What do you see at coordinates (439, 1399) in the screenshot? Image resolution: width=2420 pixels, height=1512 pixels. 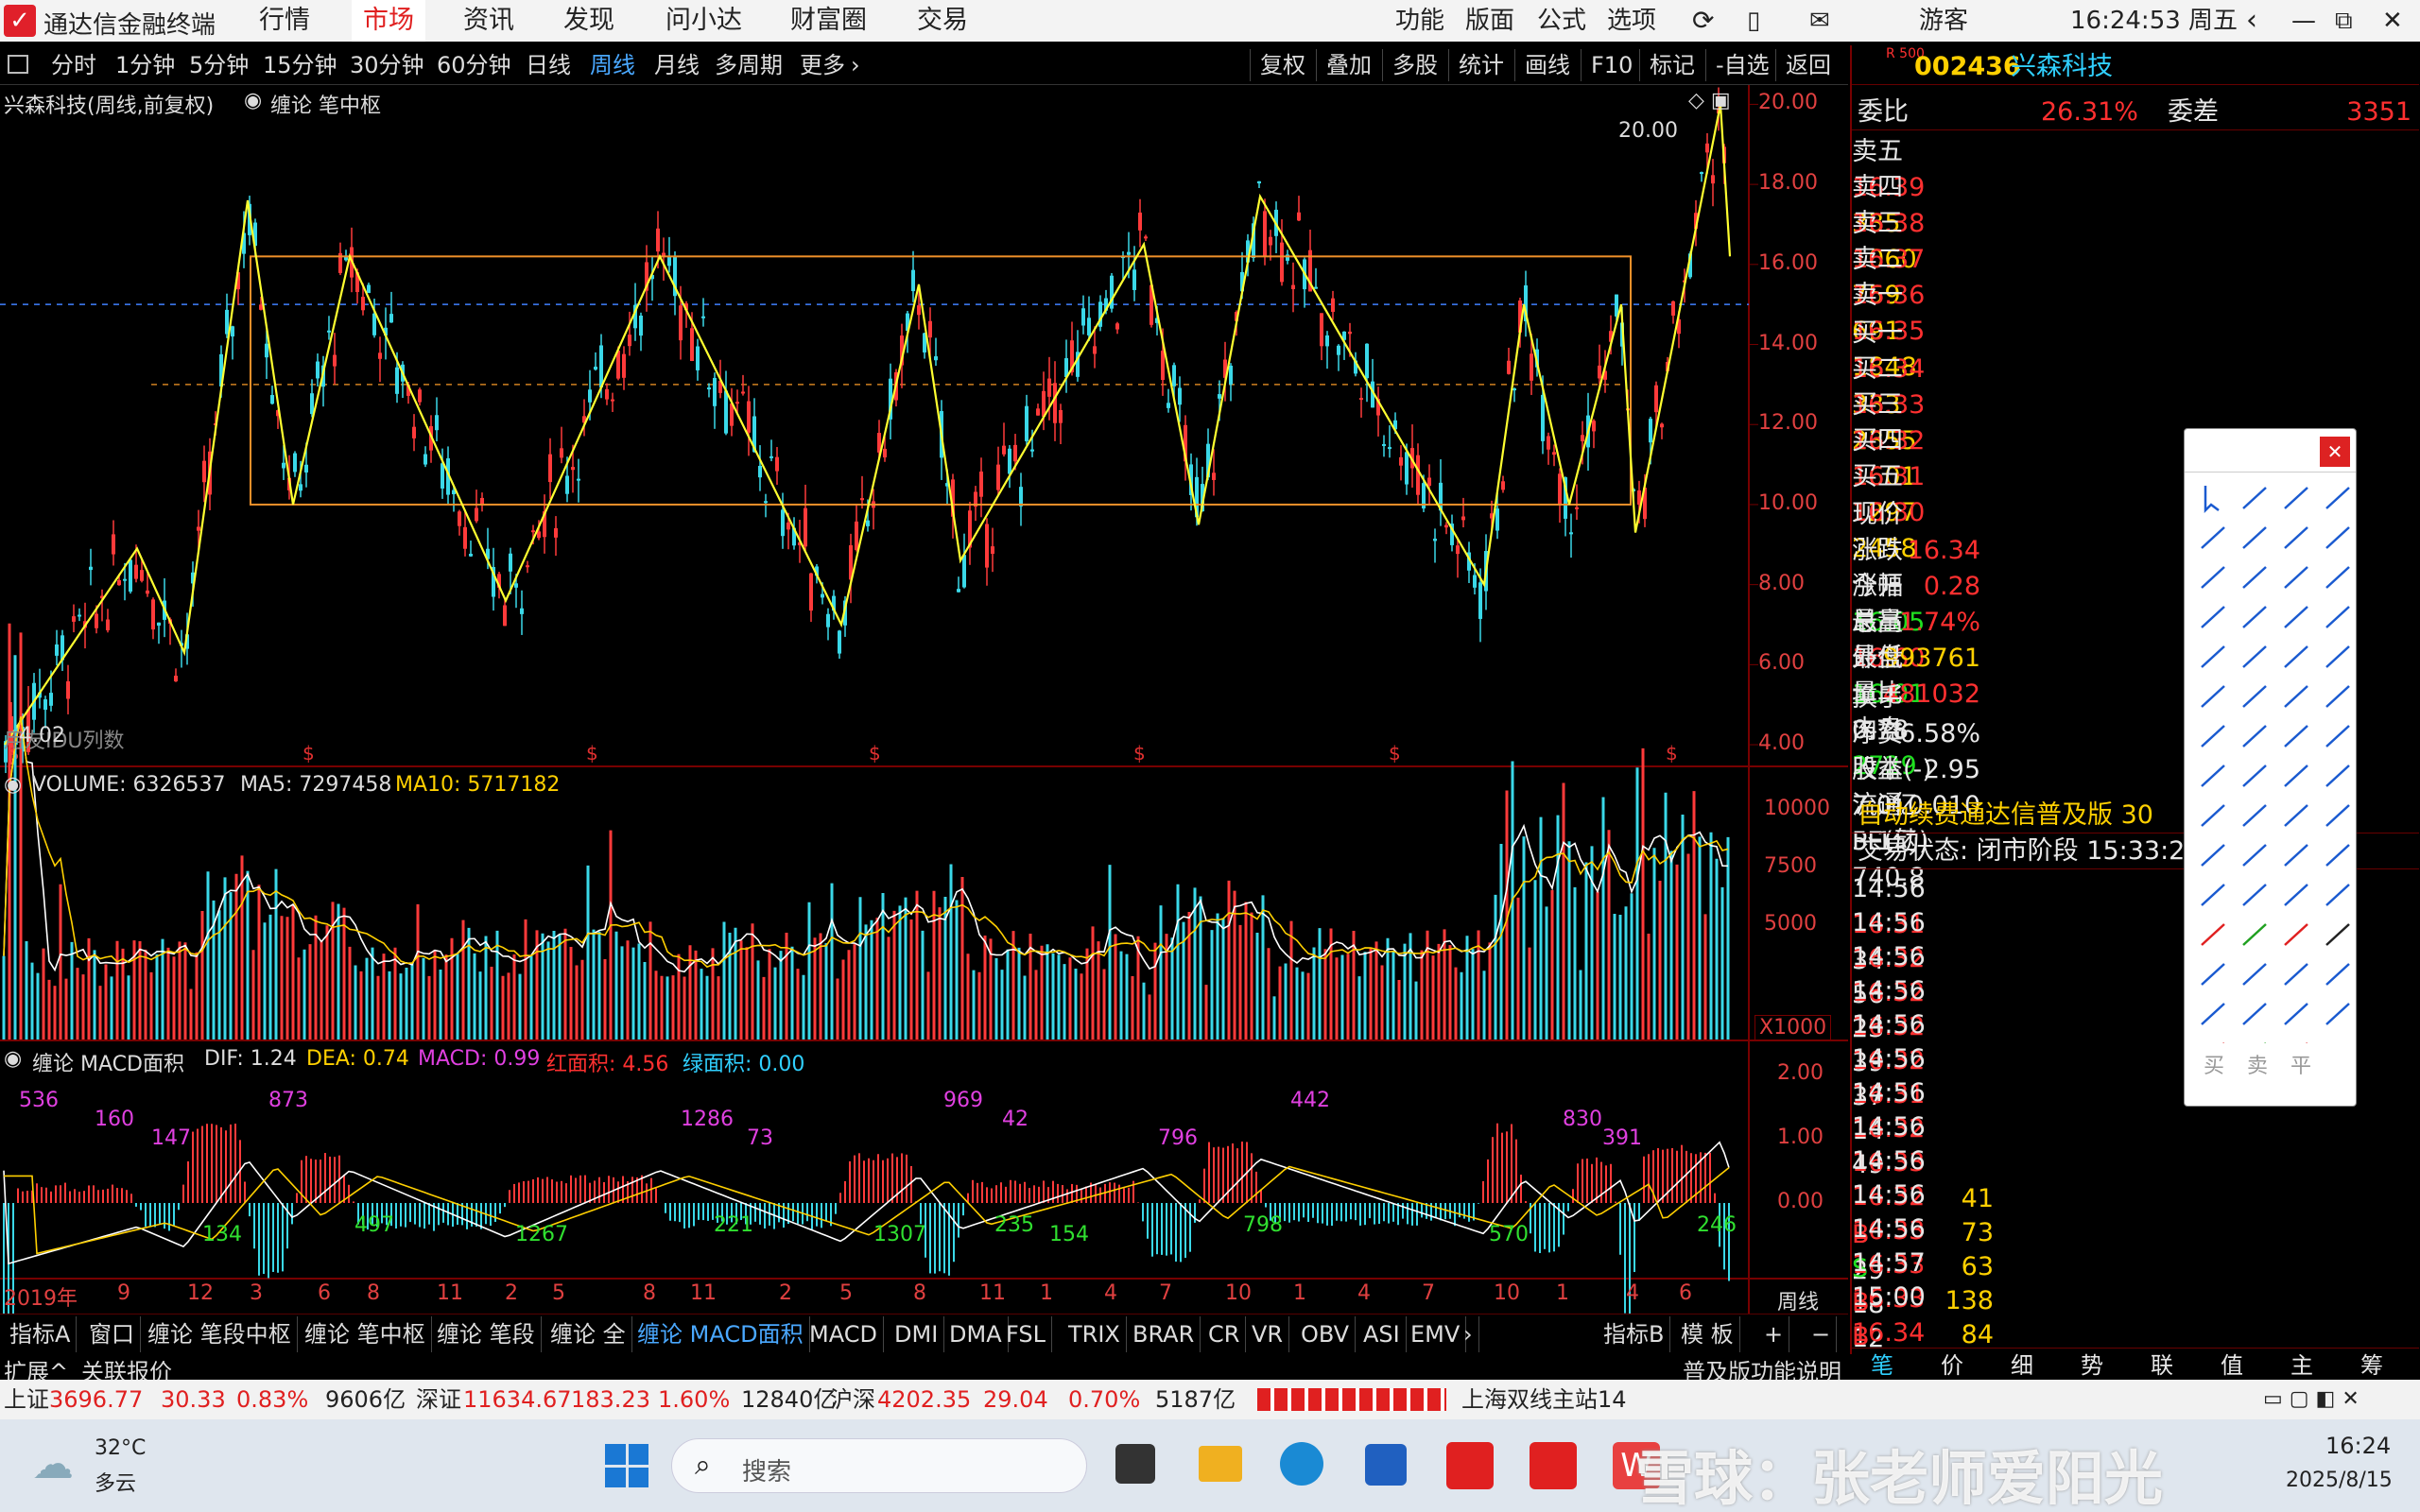 I see `sz-label: 深证` at bounding box center [439, 1399].